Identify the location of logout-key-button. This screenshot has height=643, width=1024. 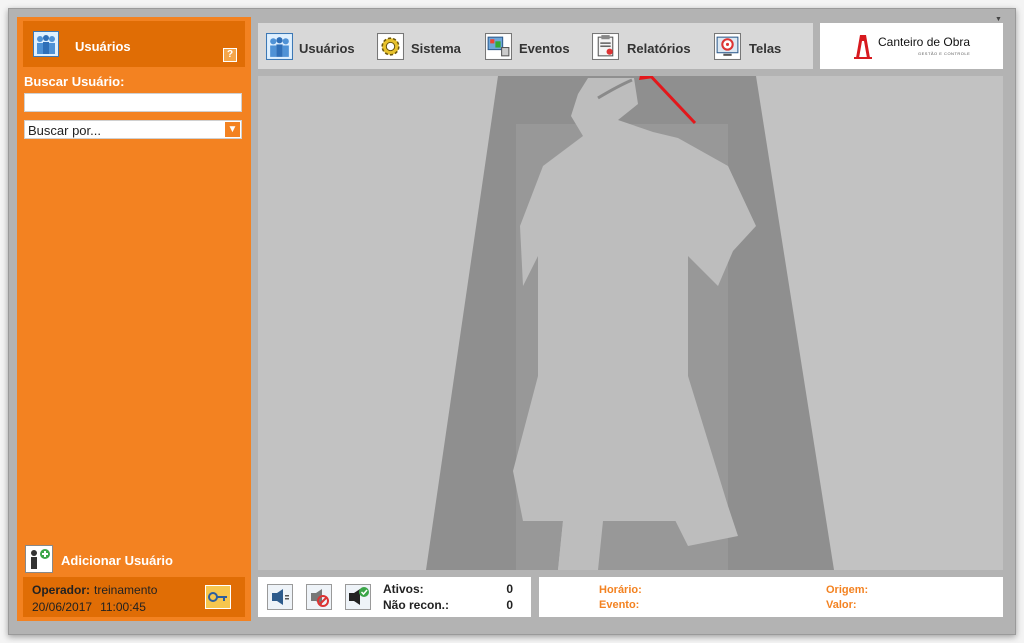
(218, 597).